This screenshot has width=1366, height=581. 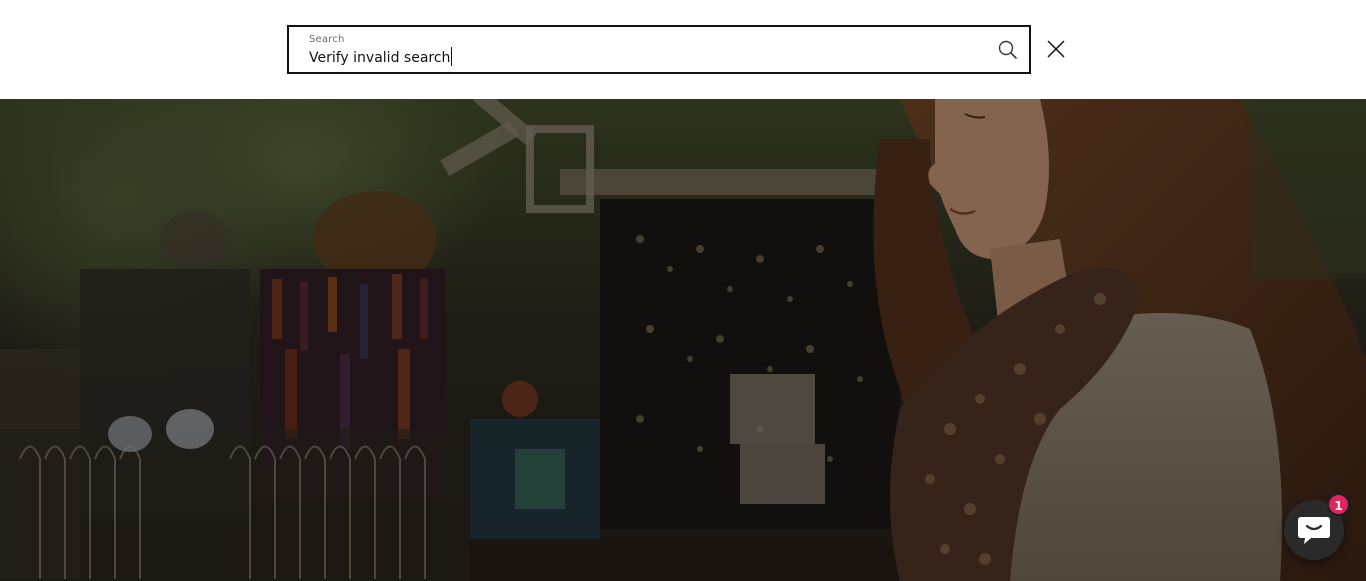 I want to click on search-input: Verify invalid search, so click(x=639, y=58).